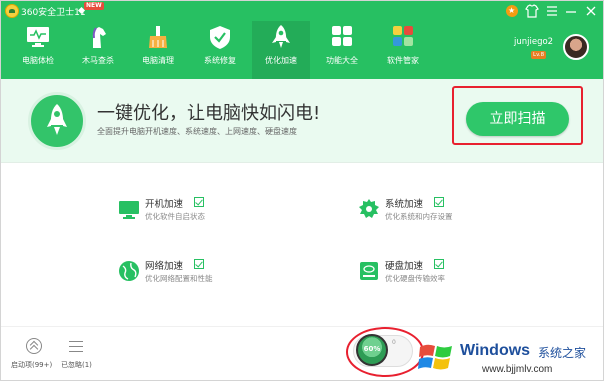 The width and height of the screenshot is (604, 381). What do you see at coordinates (281, 50) in the screenshot?
I see `tab-optimize-speedup: 优化加速` at bounding box center [281, 50].